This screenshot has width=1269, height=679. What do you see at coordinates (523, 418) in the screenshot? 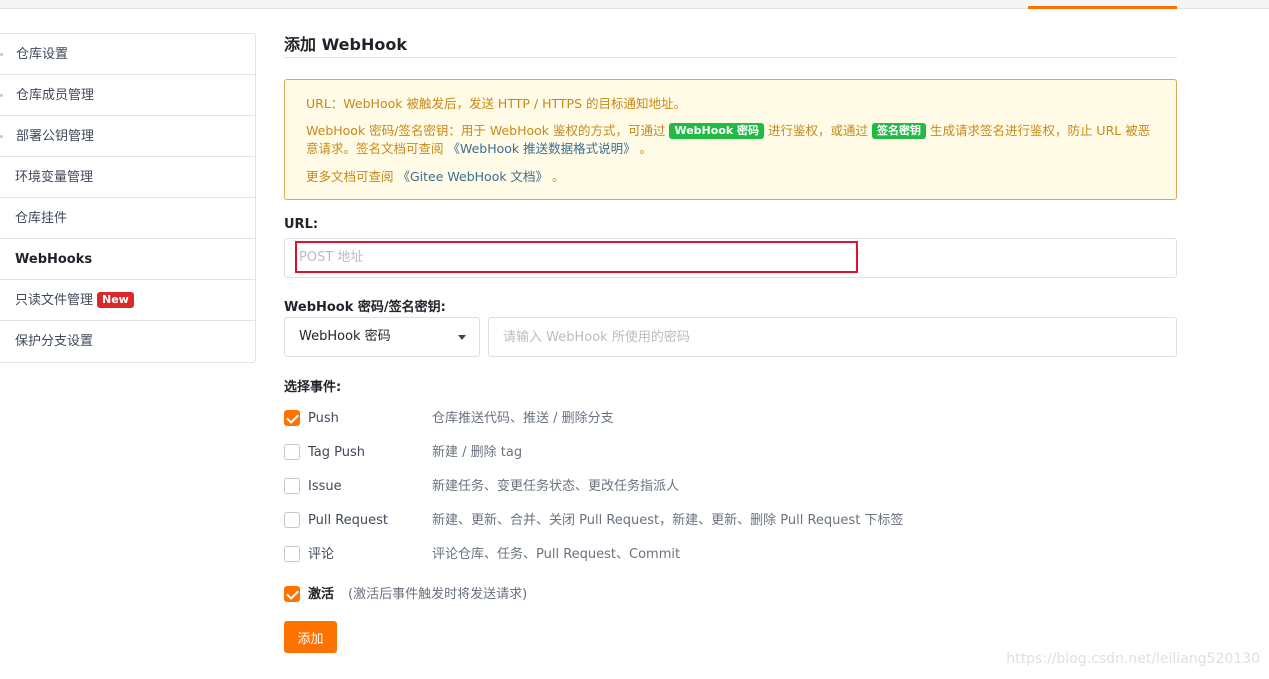
I see `event-desc: 仓库推送代码、推送 / 删除分支` at bounding box center [523, 418].